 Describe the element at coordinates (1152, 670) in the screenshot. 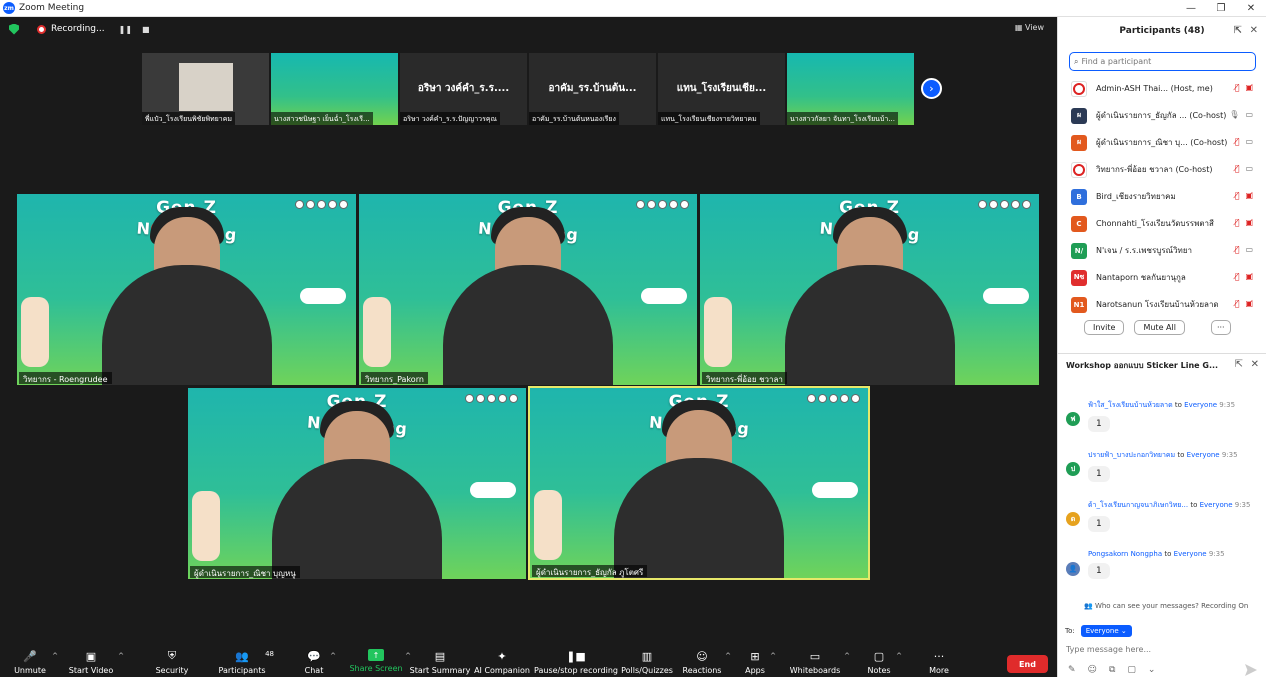

I see `chevron-down-icon: ⌄` at that location.